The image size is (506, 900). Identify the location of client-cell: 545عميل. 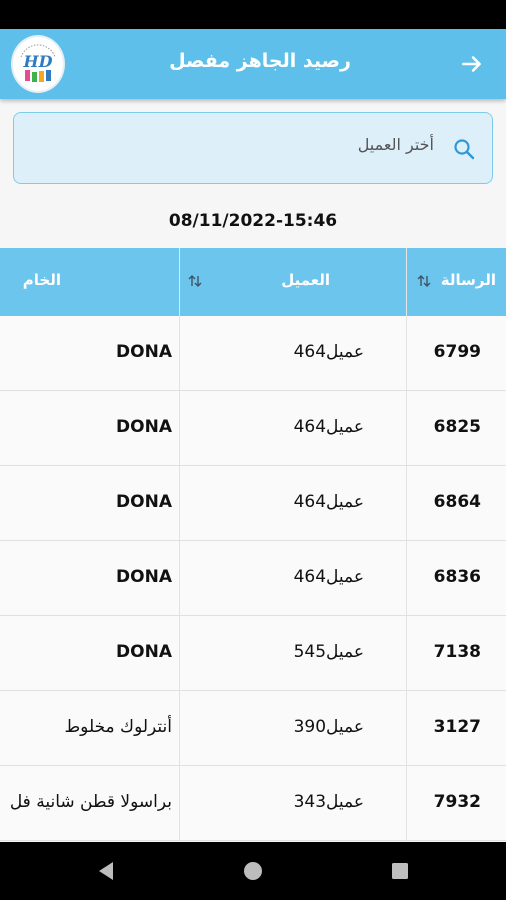
(292, 653).